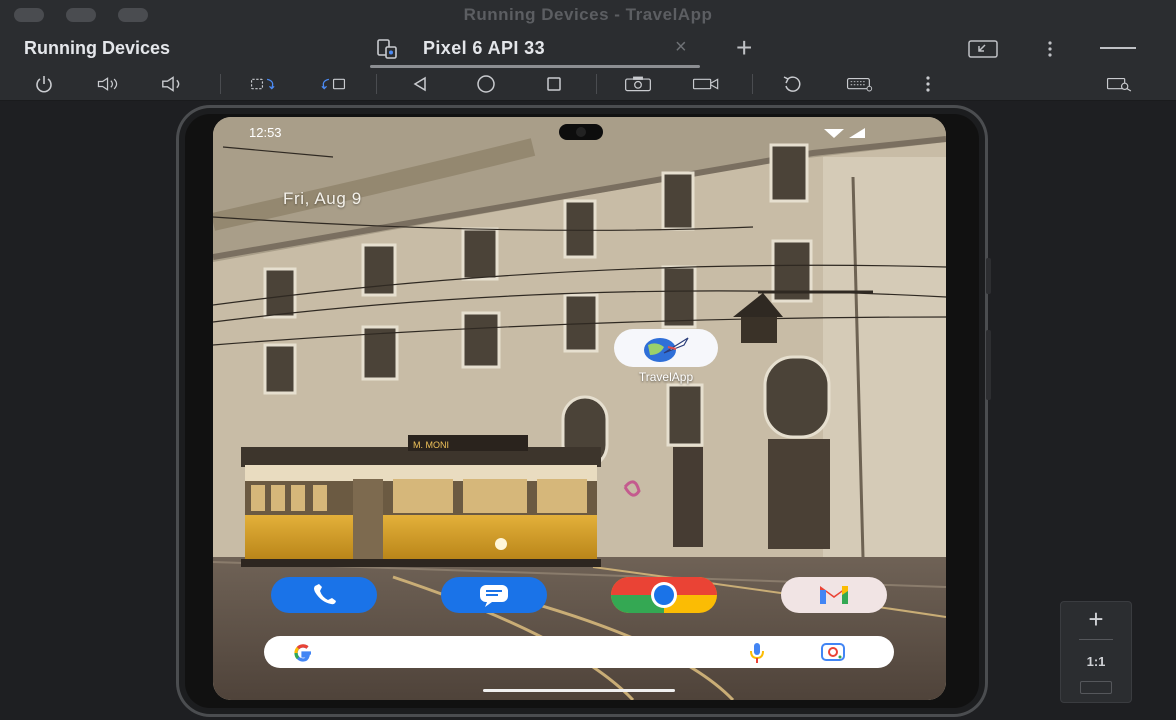  I want to click on device-icon, so click(387, 51).